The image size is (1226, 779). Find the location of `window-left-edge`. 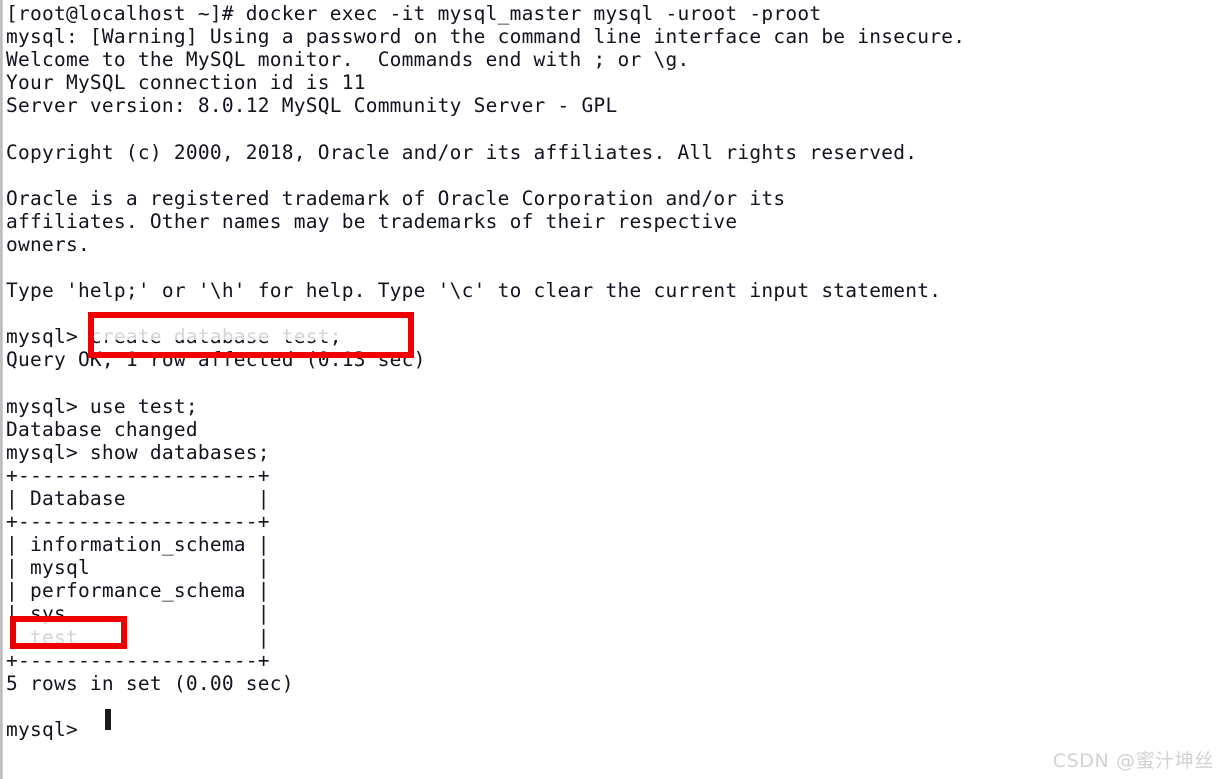

window-left-edge is located at coordinates (1, 389).